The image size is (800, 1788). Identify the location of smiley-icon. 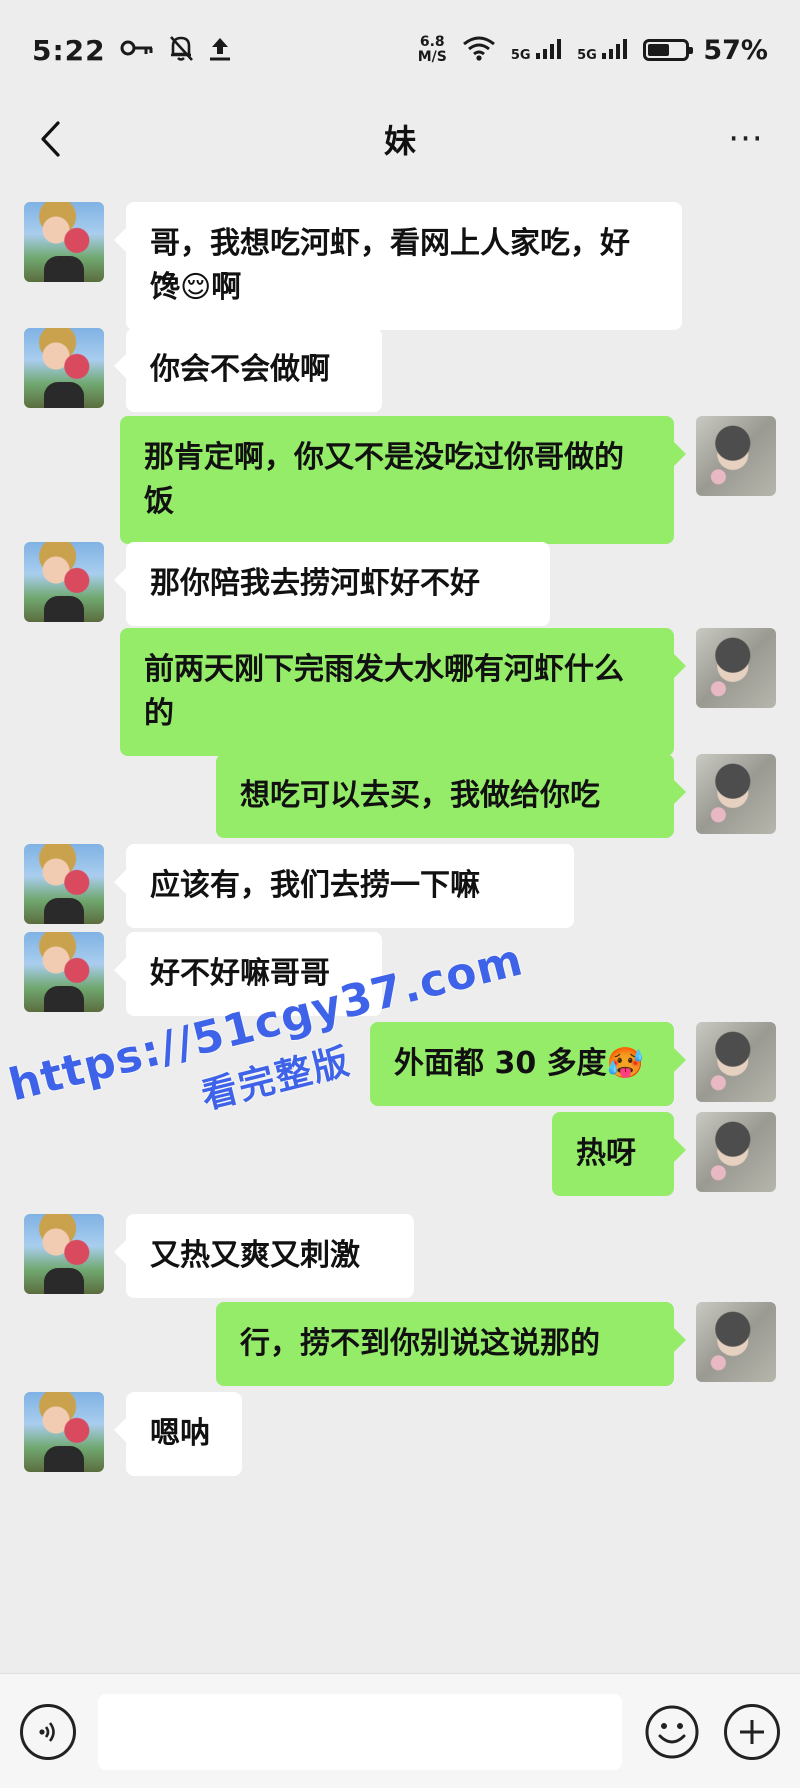
(672, 1732).